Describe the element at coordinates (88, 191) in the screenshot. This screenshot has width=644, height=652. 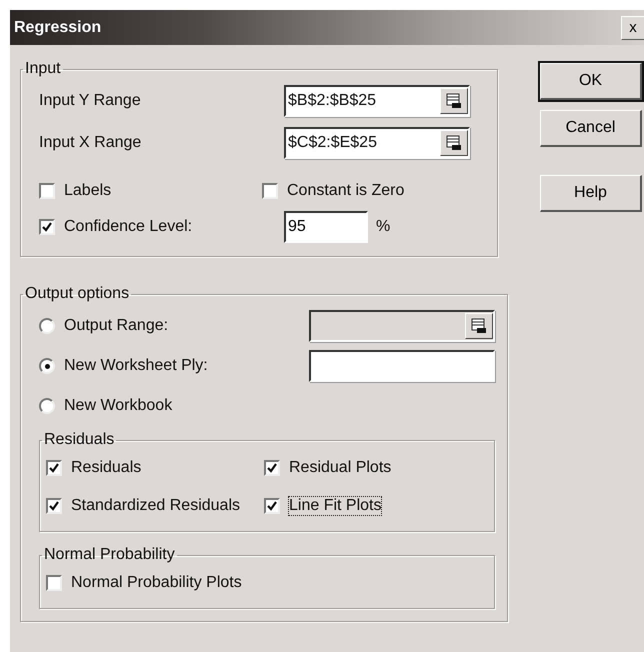
I see `checkbox-label: Labels` at that location.